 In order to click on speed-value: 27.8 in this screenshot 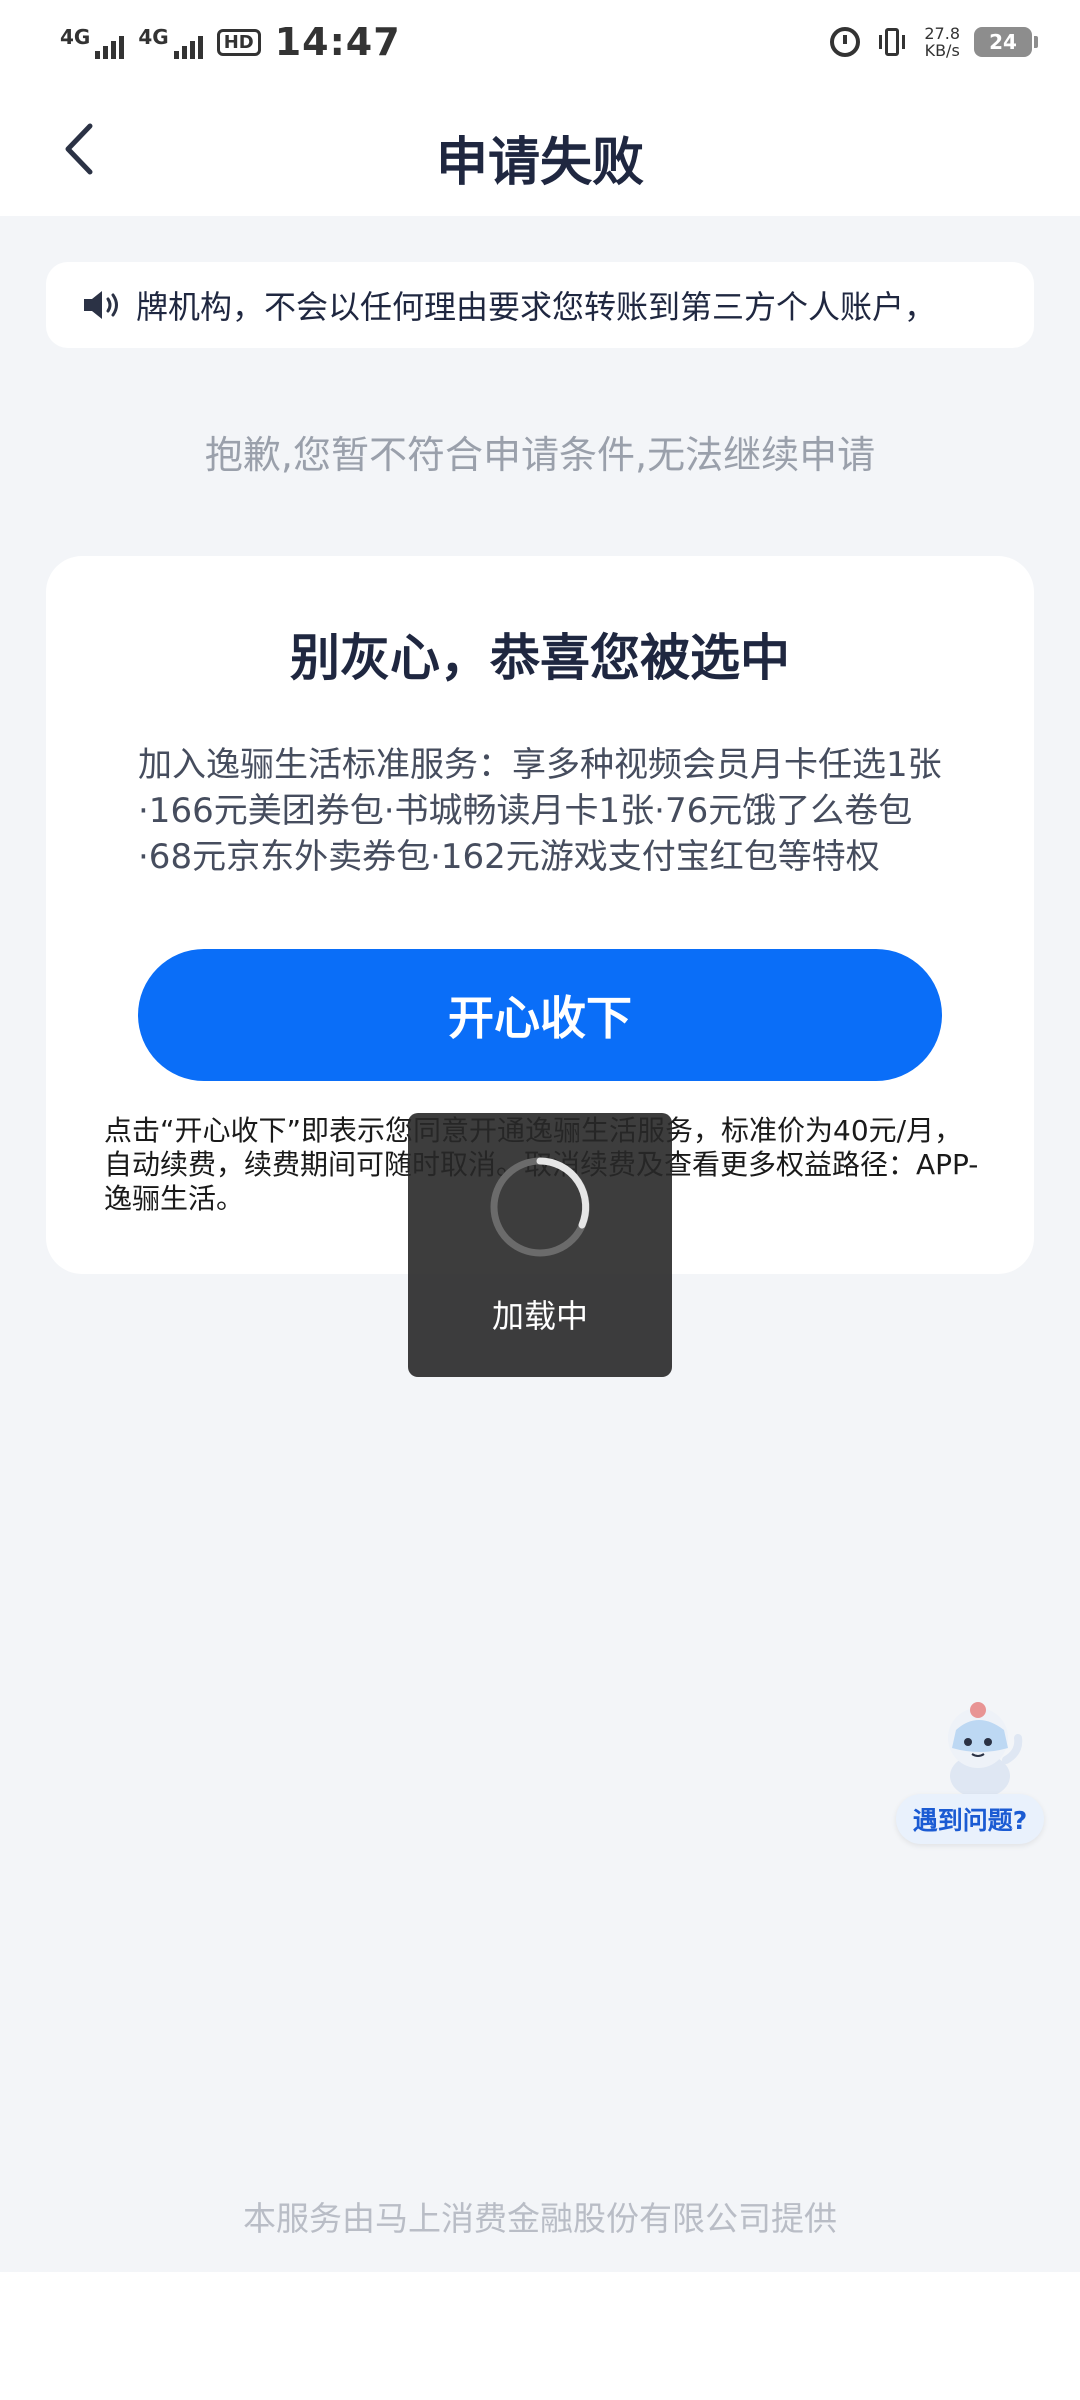, I will do `click(942, 33)`.